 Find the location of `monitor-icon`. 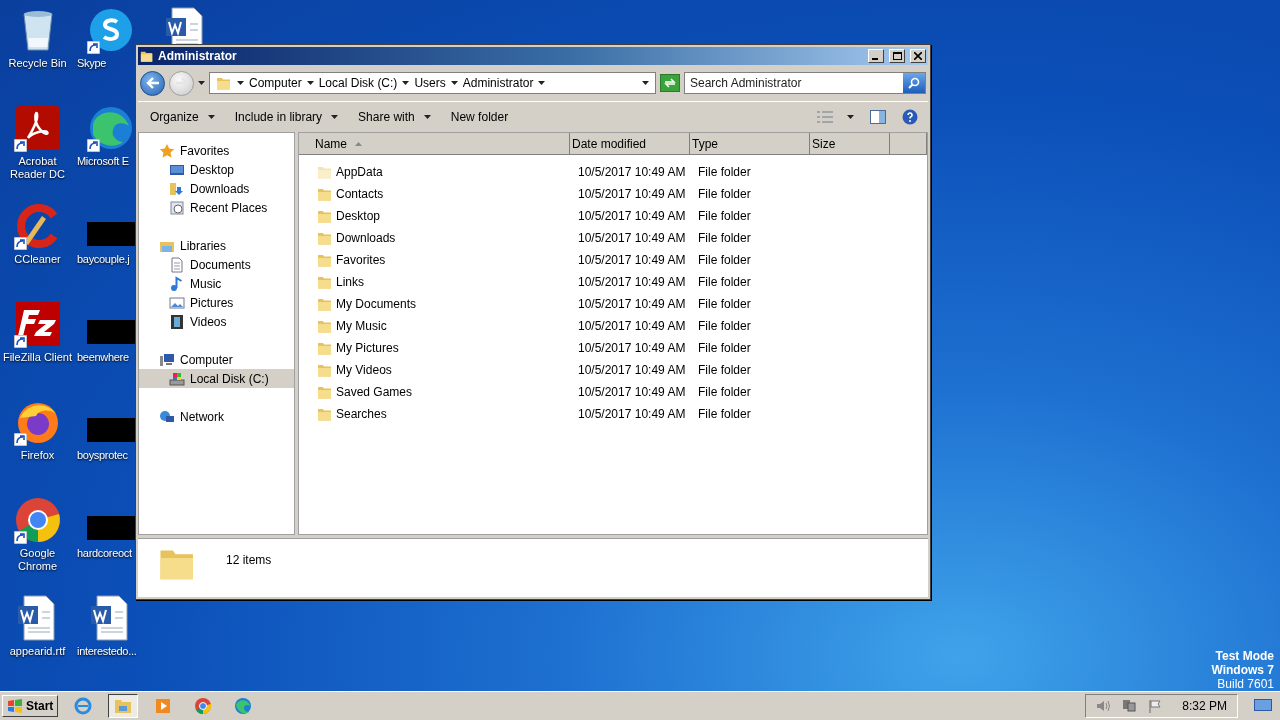

monitor-icon is located at coordinates (1263, 706).